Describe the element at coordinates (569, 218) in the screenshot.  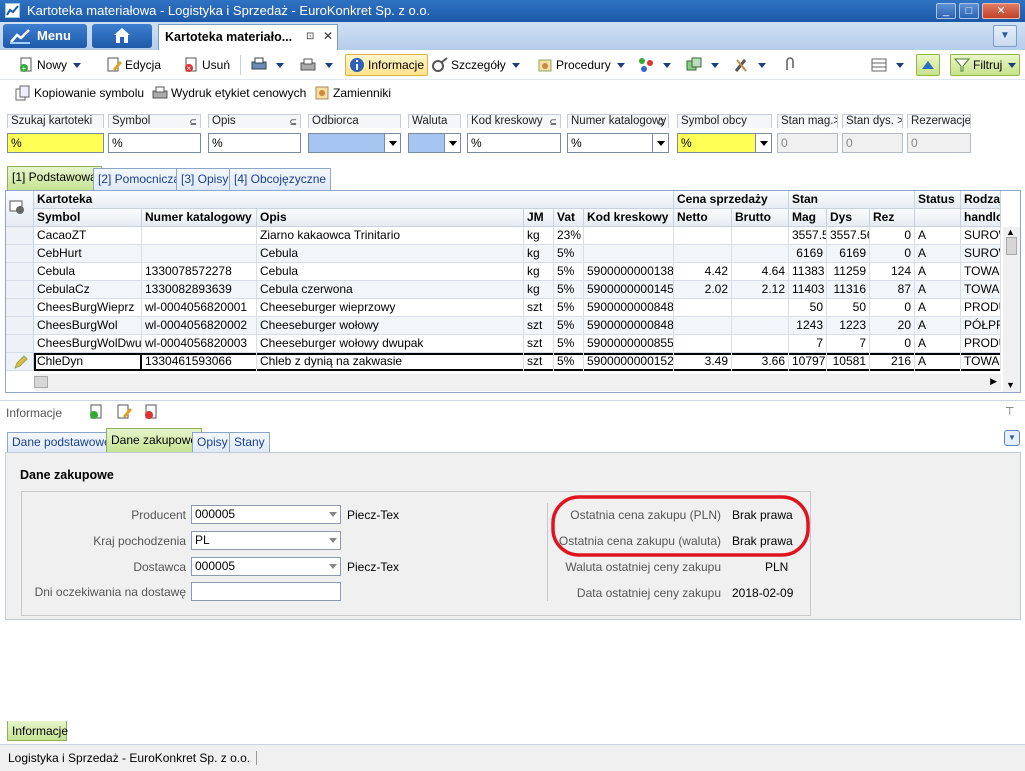
I see `column-header: Vat` at that location.